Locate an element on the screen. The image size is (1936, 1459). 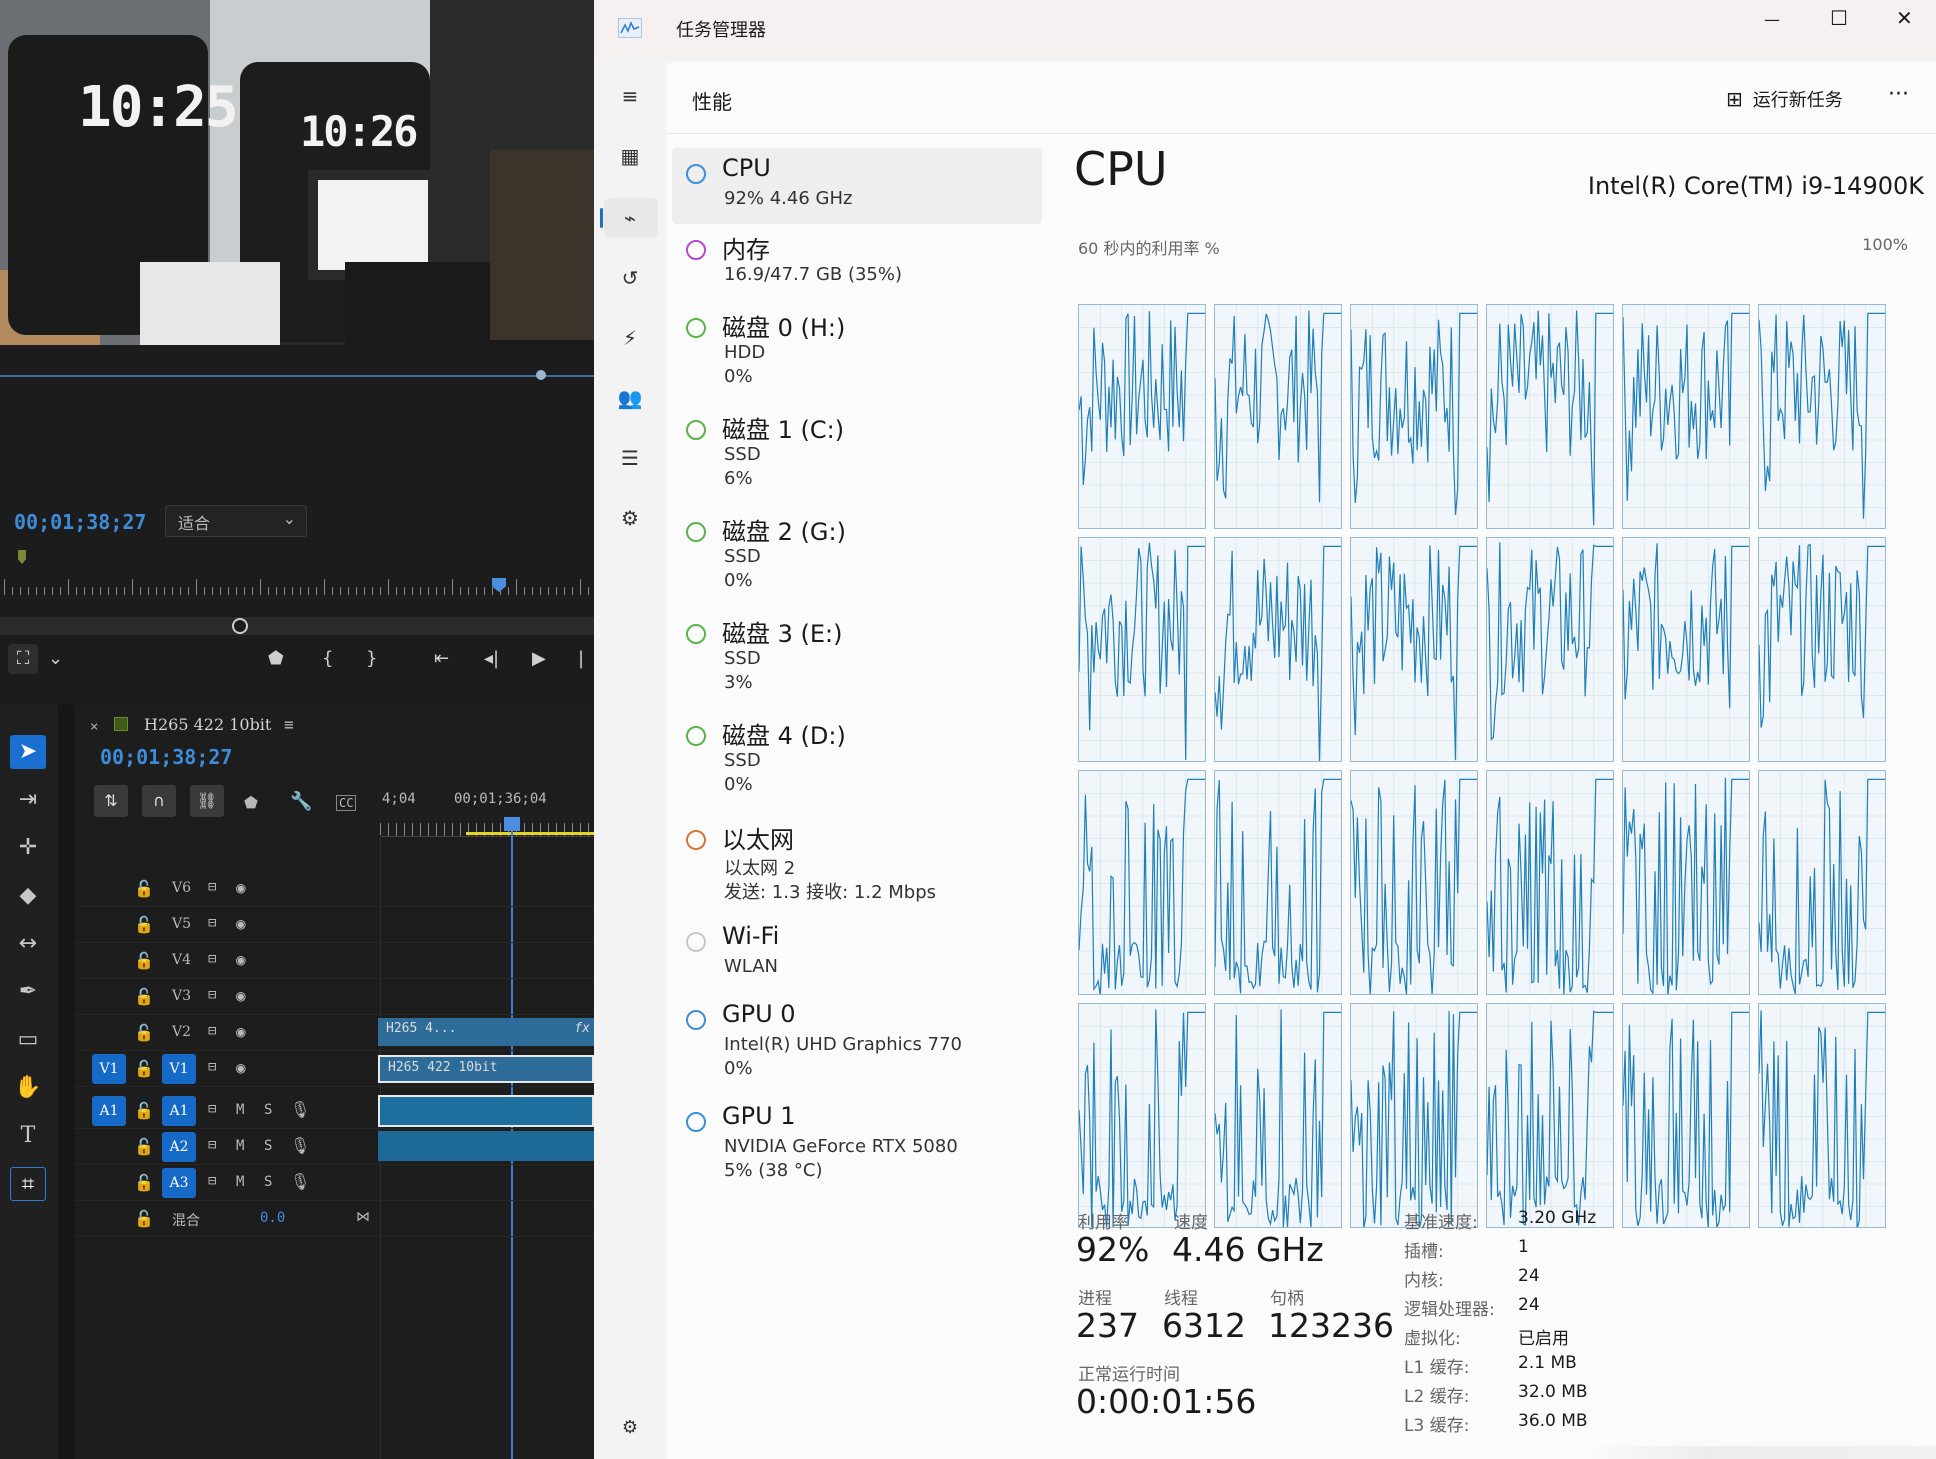
video-track: 🔓 V3 ⊟ ◉ is located at coordinates (334, 997).